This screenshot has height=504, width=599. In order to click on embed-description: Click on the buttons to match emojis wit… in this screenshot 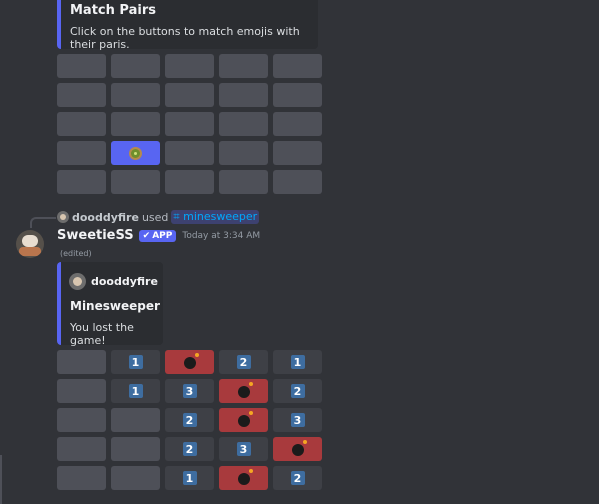, I will do `click(185, 38)`.